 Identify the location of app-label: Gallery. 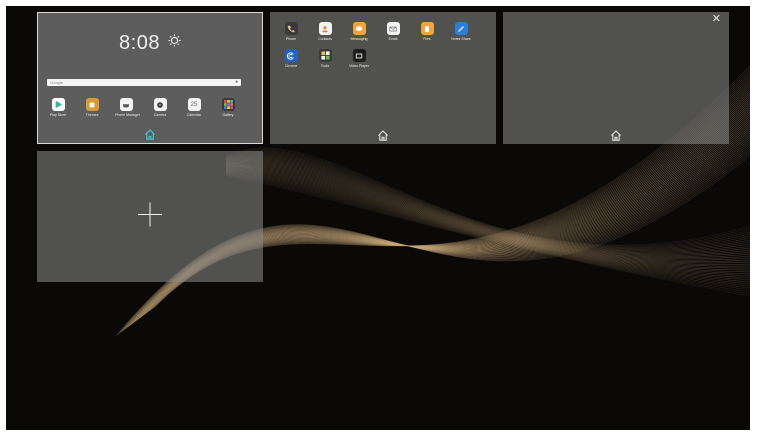
(228, 115).